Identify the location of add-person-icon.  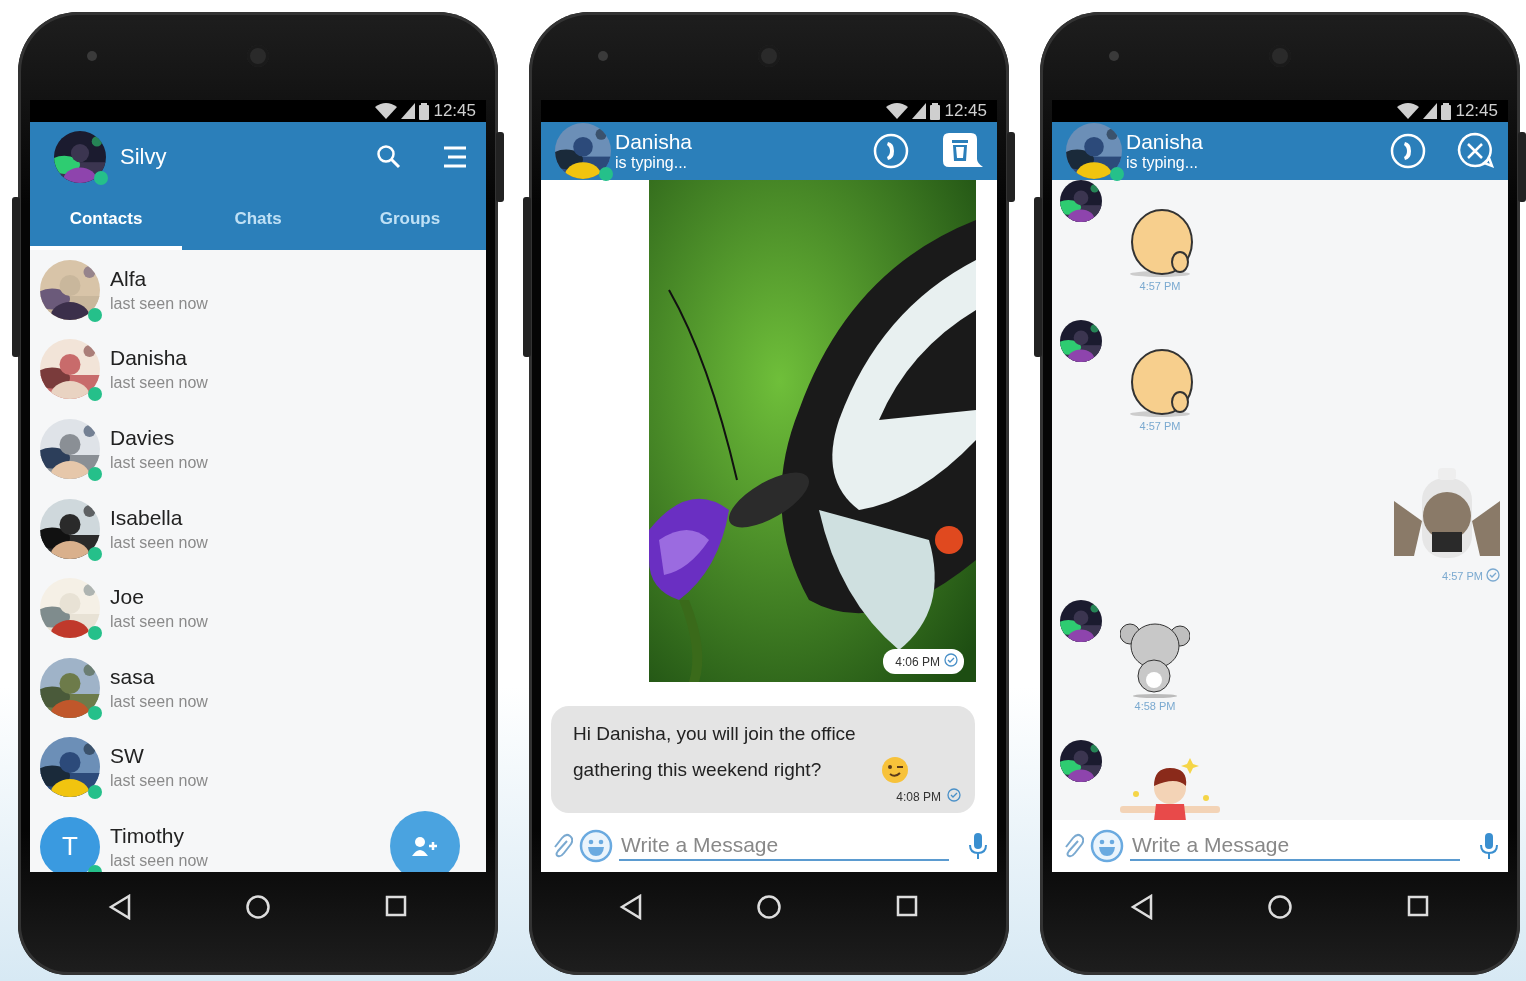
(425, 845).